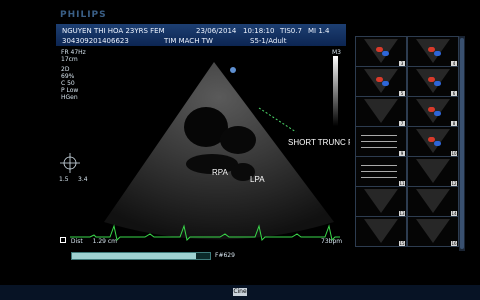 Image resolution: width=480 pixels, height=300 pixels. I want to click on thumbnail-4: 4, so click(433, 51).